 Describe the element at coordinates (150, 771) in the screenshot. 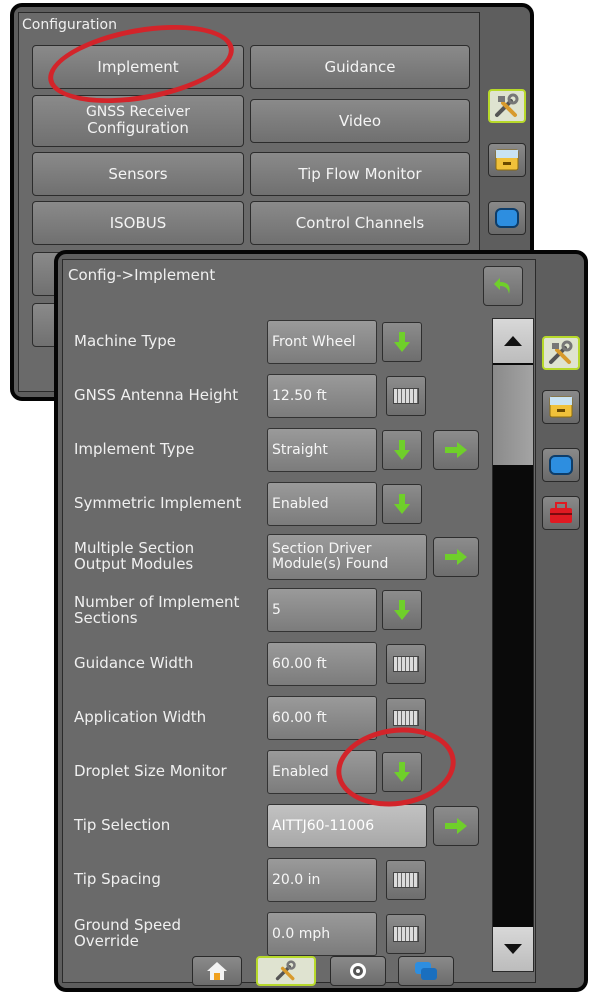

I see `row-label: Droplet Size Monitor` at that location.